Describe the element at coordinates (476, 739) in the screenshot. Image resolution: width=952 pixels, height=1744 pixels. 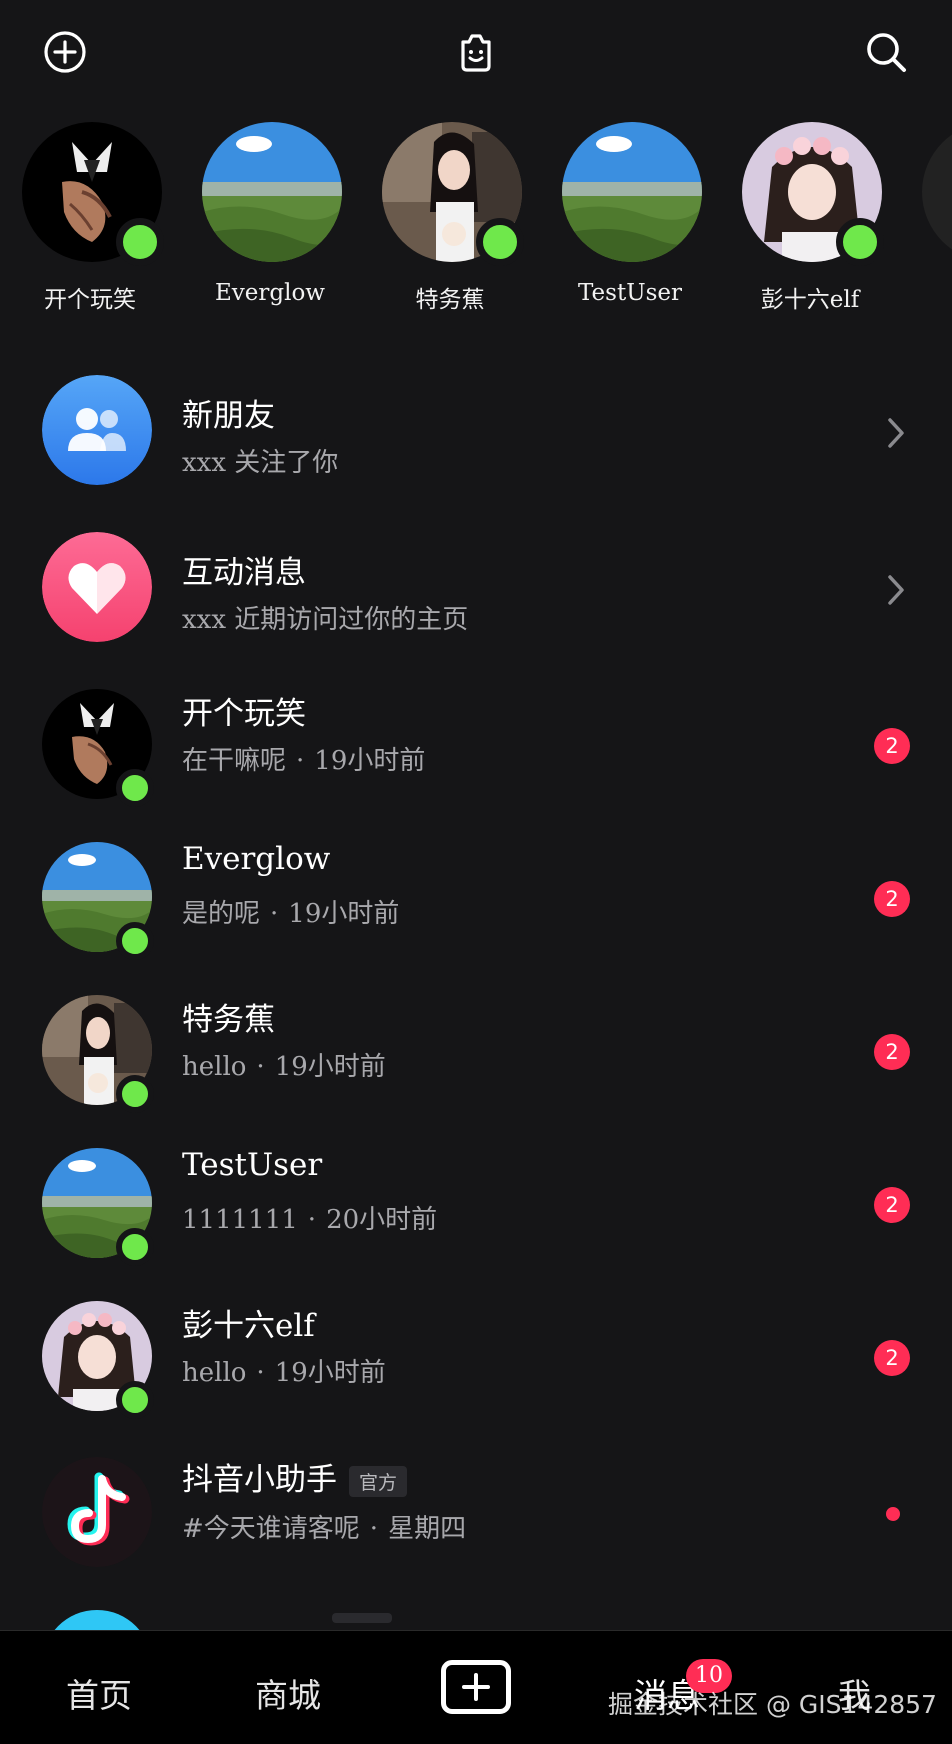
I see `list-item-chat: 开个玩笑 在干嘛呢 · 19小时前 2` at that location.